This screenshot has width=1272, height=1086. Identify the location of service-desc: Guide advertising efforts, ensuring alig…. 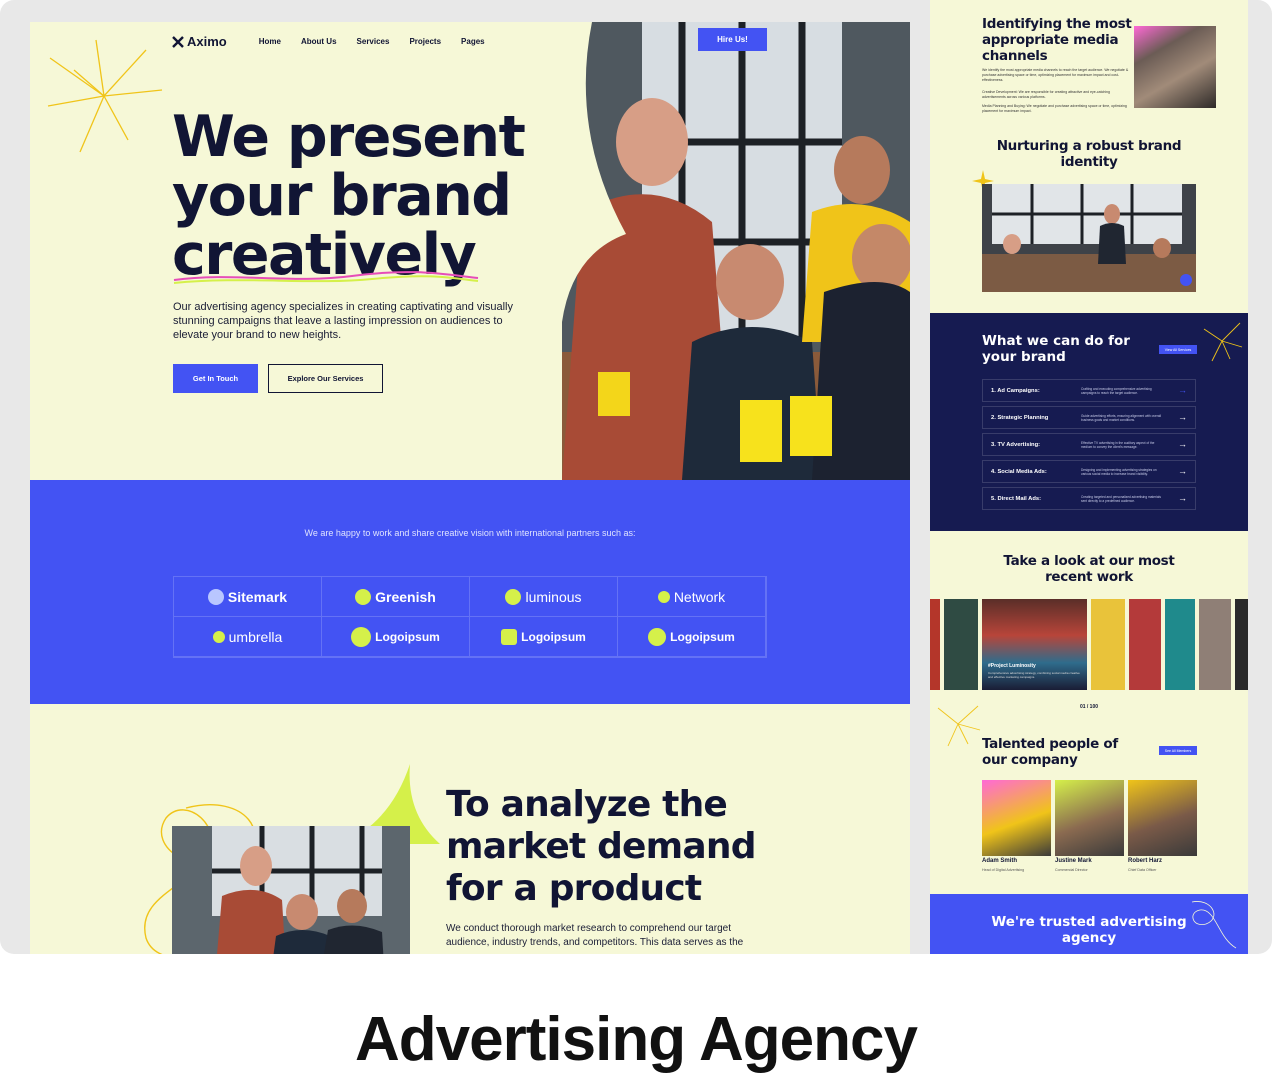
(1121, 417).